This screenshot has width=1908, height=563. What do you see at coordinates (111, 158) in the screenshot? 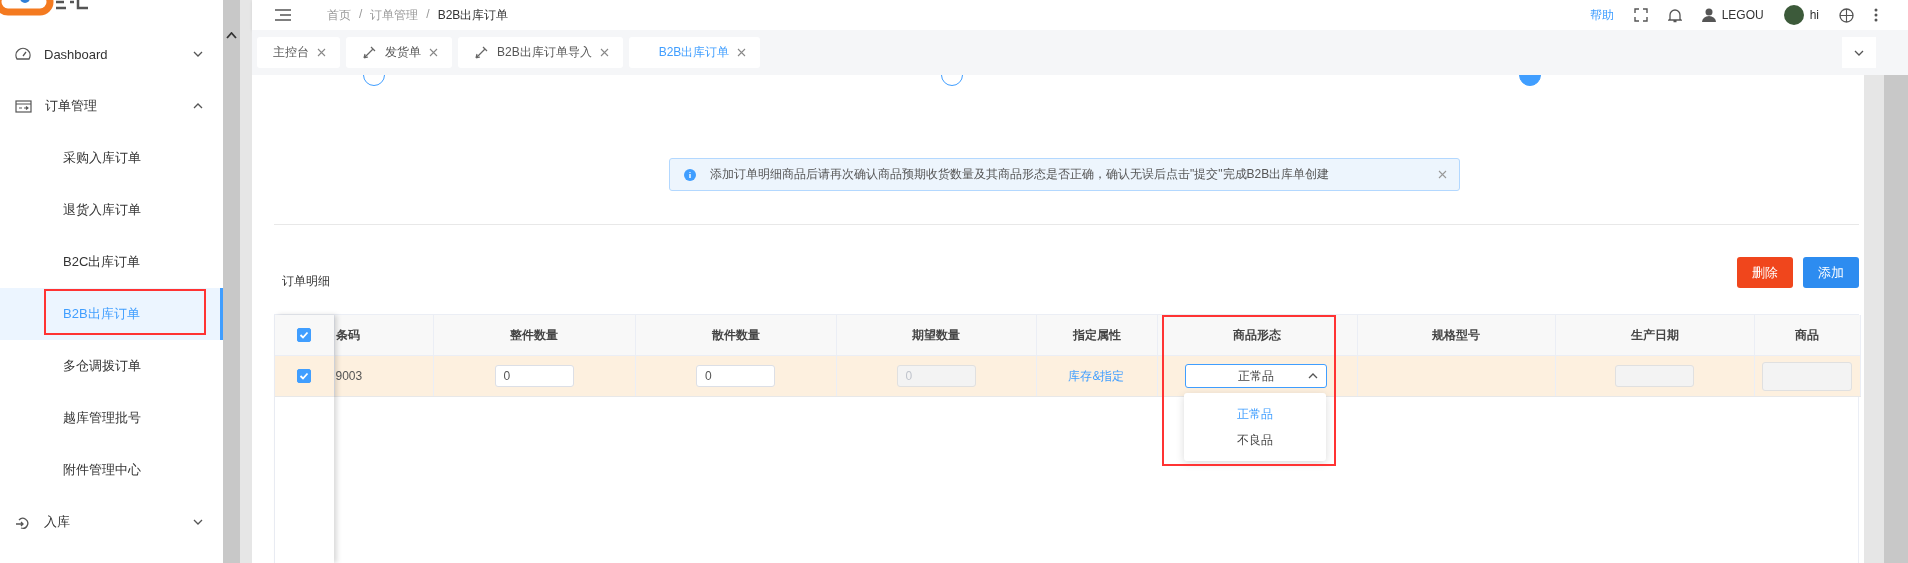
I see `sidebar-item: 采购入库订单` at bounding box center [111, 158].